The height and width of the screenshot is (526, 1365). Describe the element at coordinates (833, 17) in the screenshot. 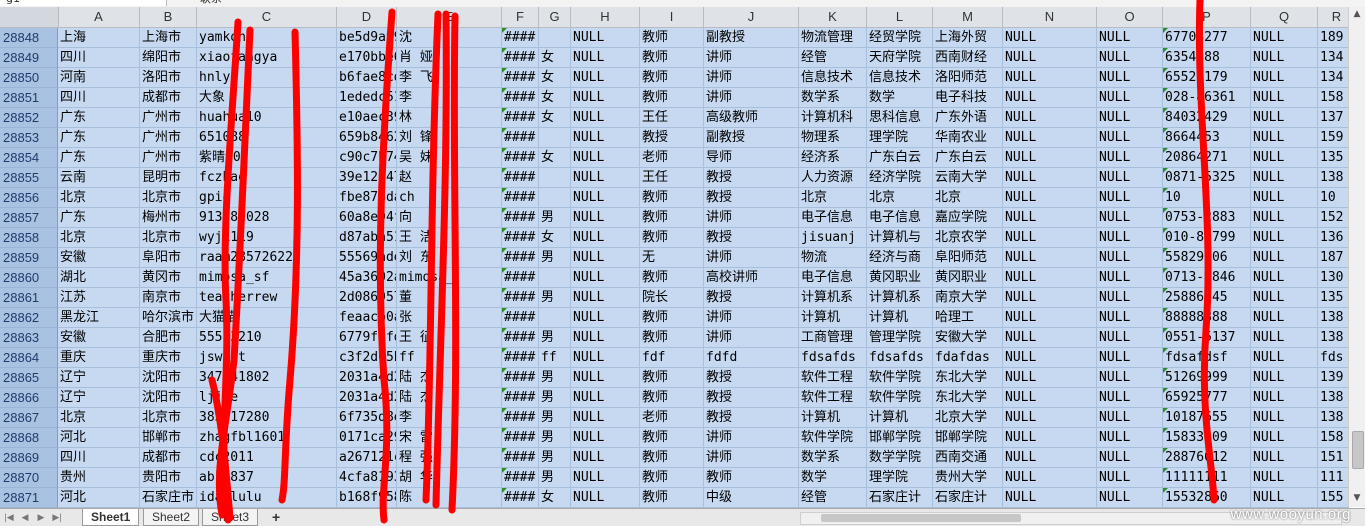

I see `column-header-k: K` at that location.